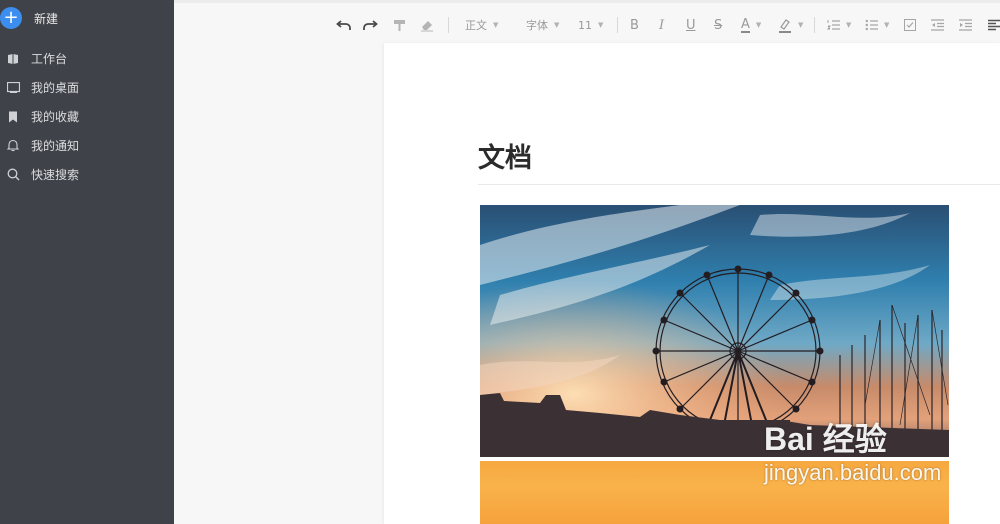  I want to click on sidebar-item-label: 工作台, so click(49, 59).